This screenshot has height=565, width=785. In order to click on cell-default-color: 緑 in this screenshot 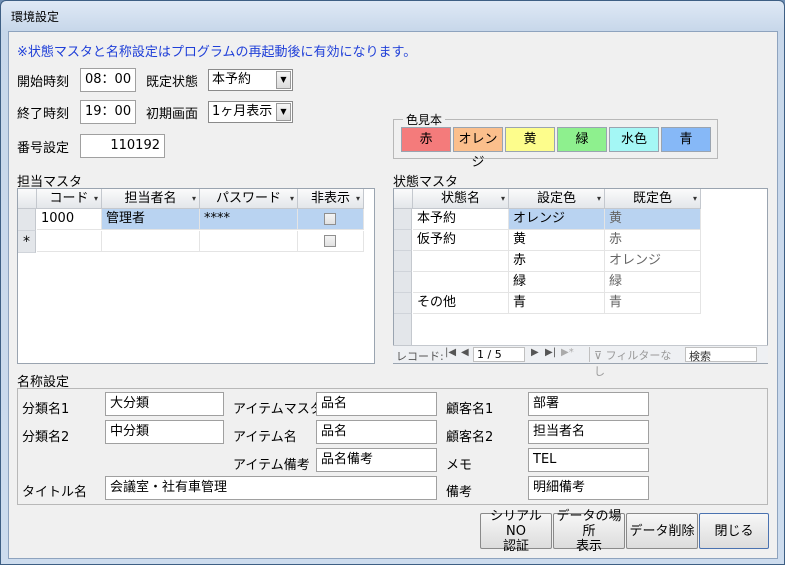, I will do `click(653, 282)`.